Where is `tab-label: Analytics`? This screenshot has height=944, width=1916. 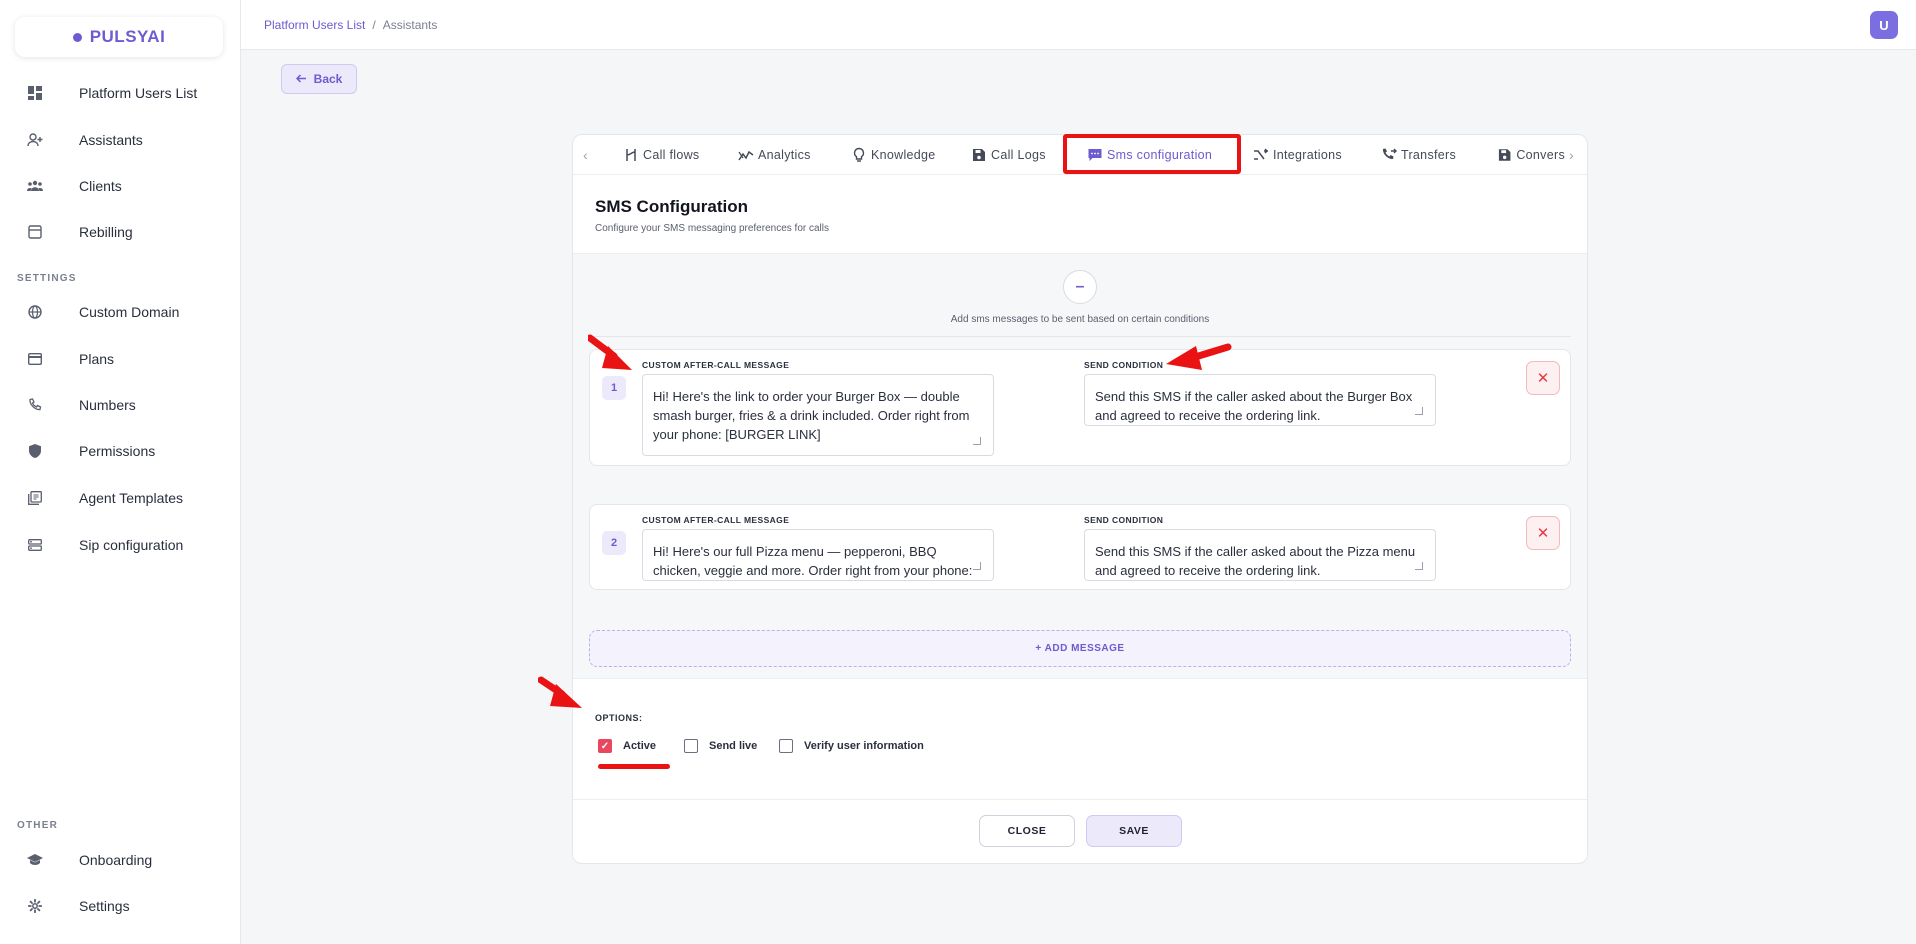 tab-label: Analytics is located at coordinates (784, 155).